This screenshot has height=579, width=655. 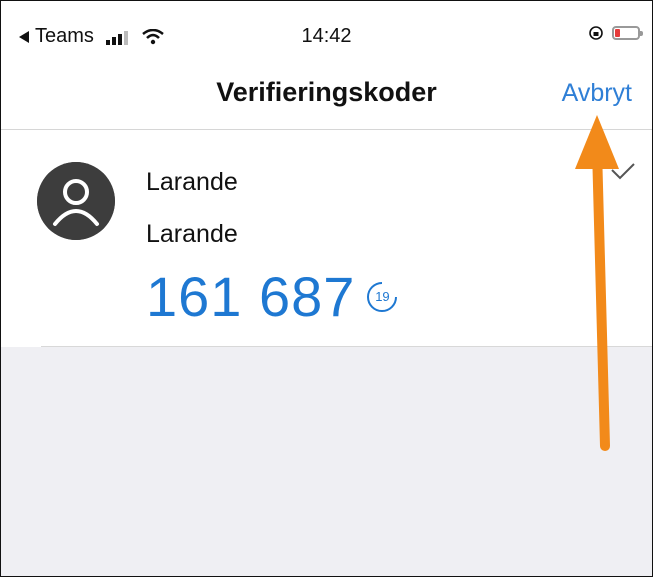 What do you see at coordinates (326, 92) in the screenshot?
I see `page-title: Verifieringskoder` at bounding box center [326, 92].